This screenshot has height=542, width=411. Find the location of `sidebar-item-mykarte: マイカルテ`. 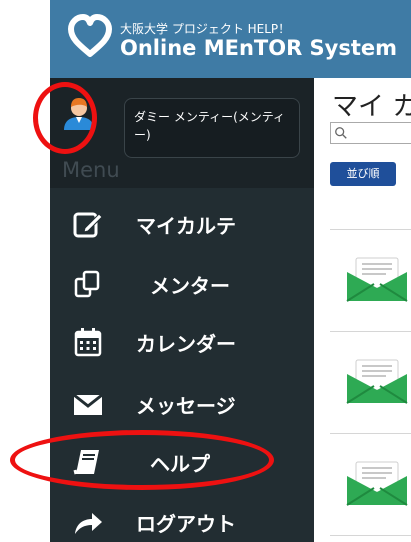

sidebar-item-mykarte: マイカルテ is located at coordinates (182, 224).